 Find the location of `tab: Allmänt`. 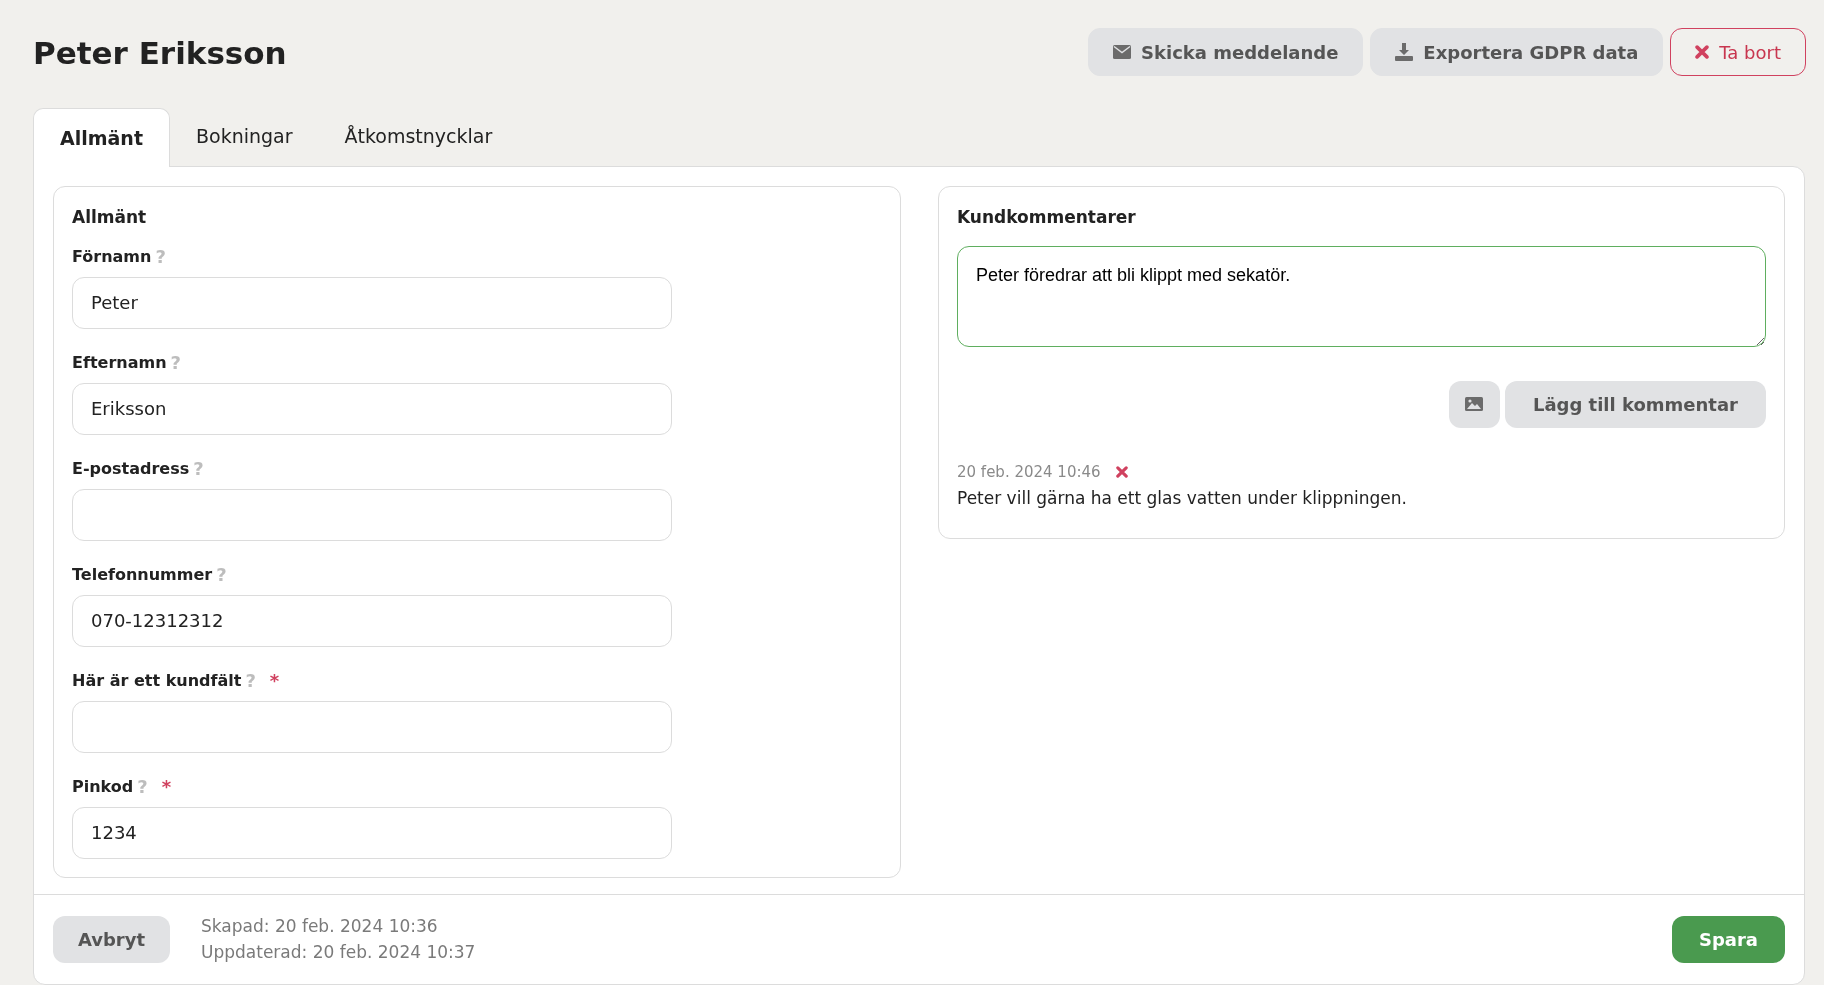

tab: Allmänt is located at coordinates (101, 137).